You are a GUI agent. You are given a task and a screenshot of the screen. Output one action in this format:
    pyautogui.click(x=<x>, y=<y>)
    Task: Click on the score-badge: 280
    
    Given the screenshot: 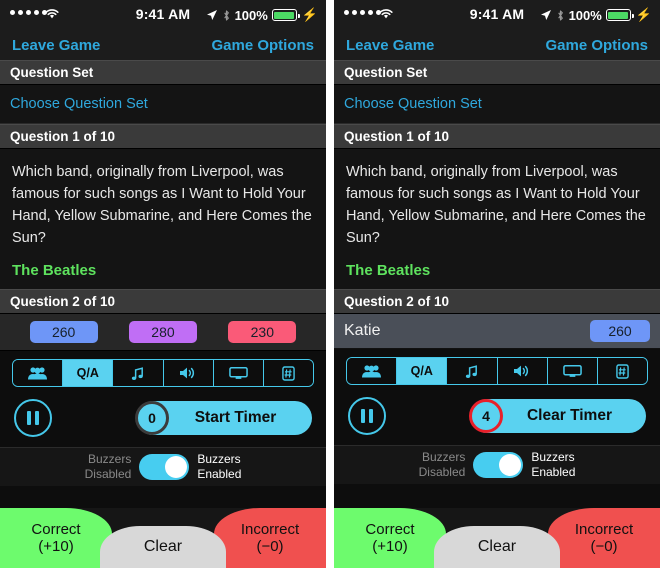 What is the action you would take?
    pyautogui.click(x=162, y=332)
    